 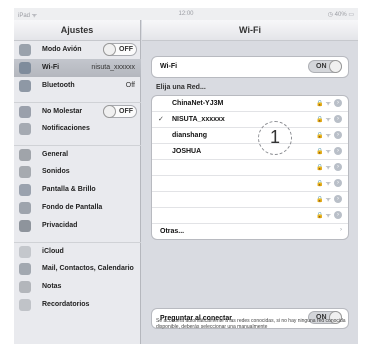 What do you see at coordinates (55, 154) in the screenshot?
I see `sidebar-item-label: General` at bounding box center [55, 154].